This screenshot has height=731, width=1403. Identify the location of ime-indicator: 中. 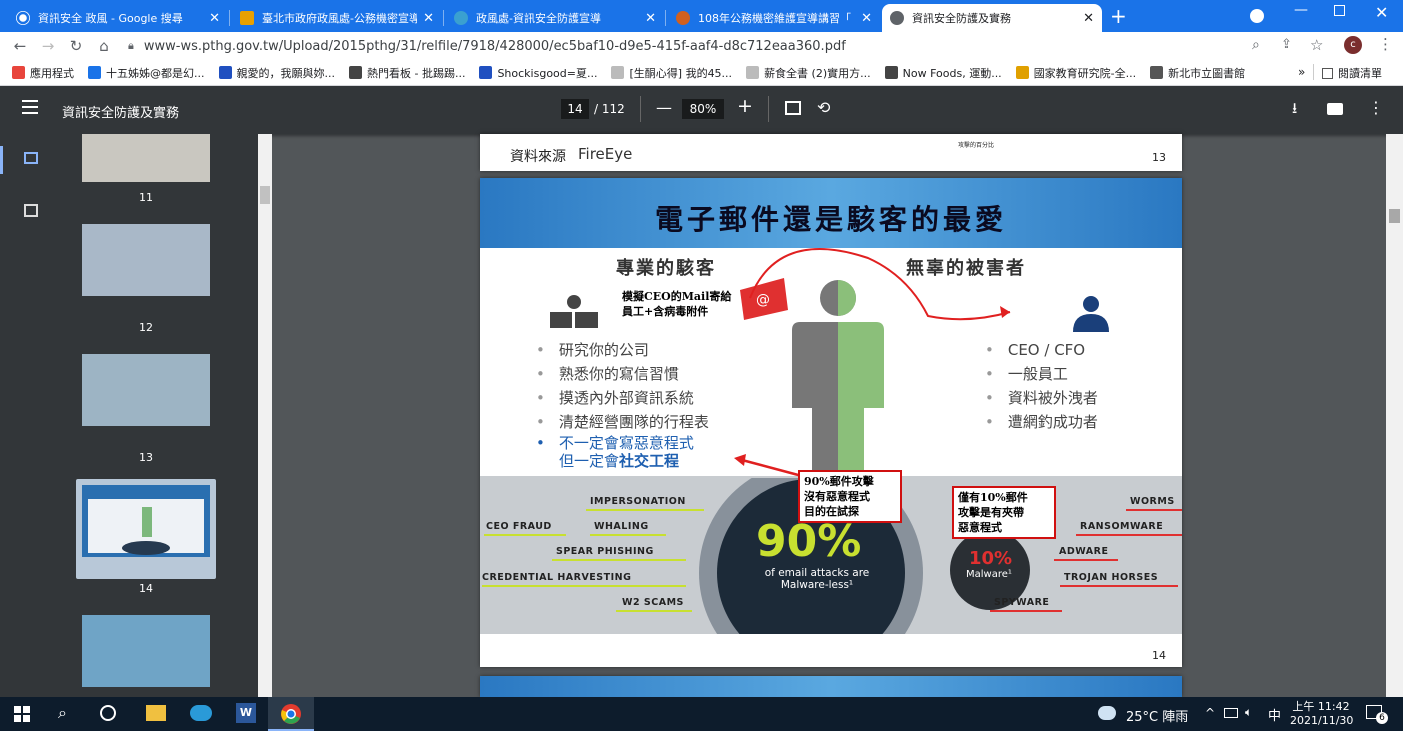
(1274, 714).